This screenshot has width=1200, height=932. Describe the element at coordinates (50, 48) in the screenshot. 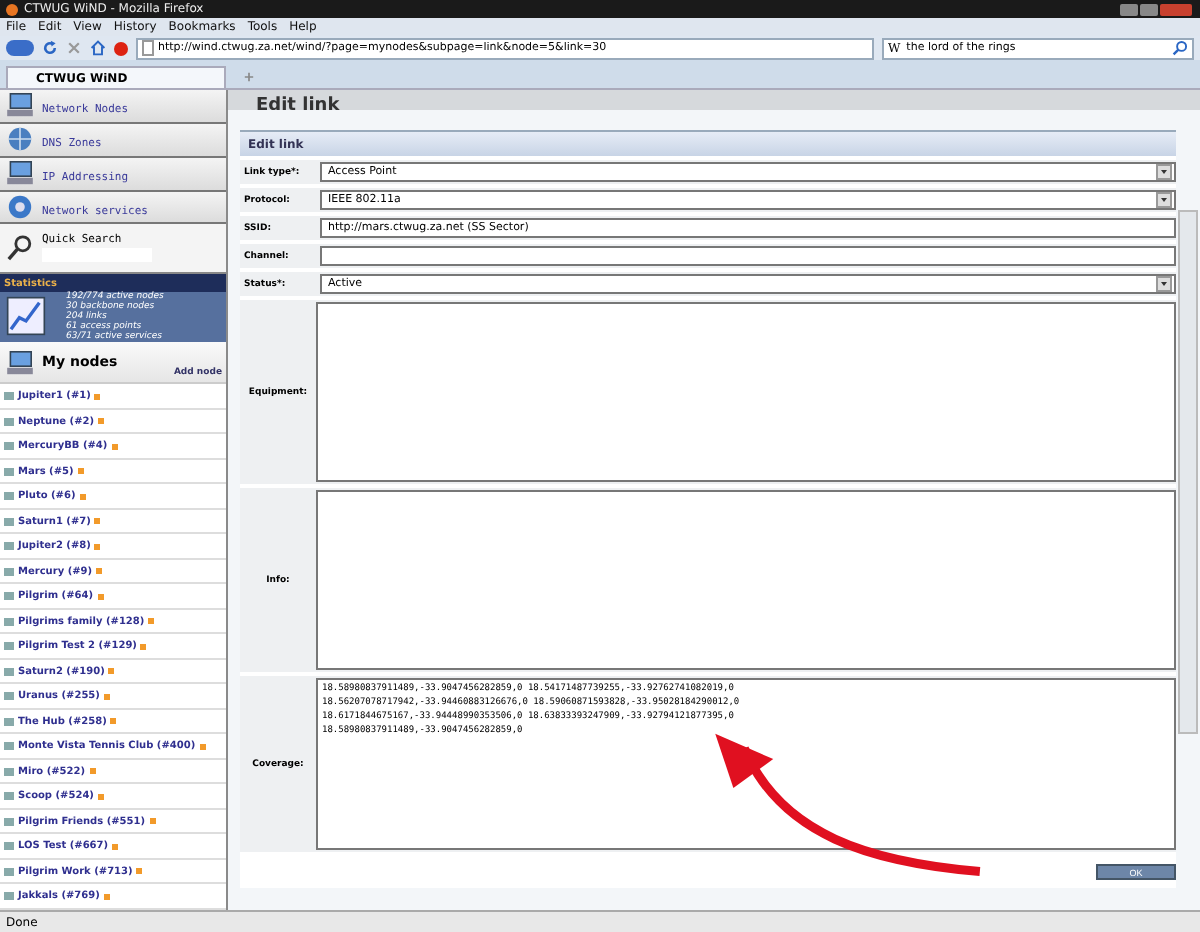

I see `reload-icon` at that location.